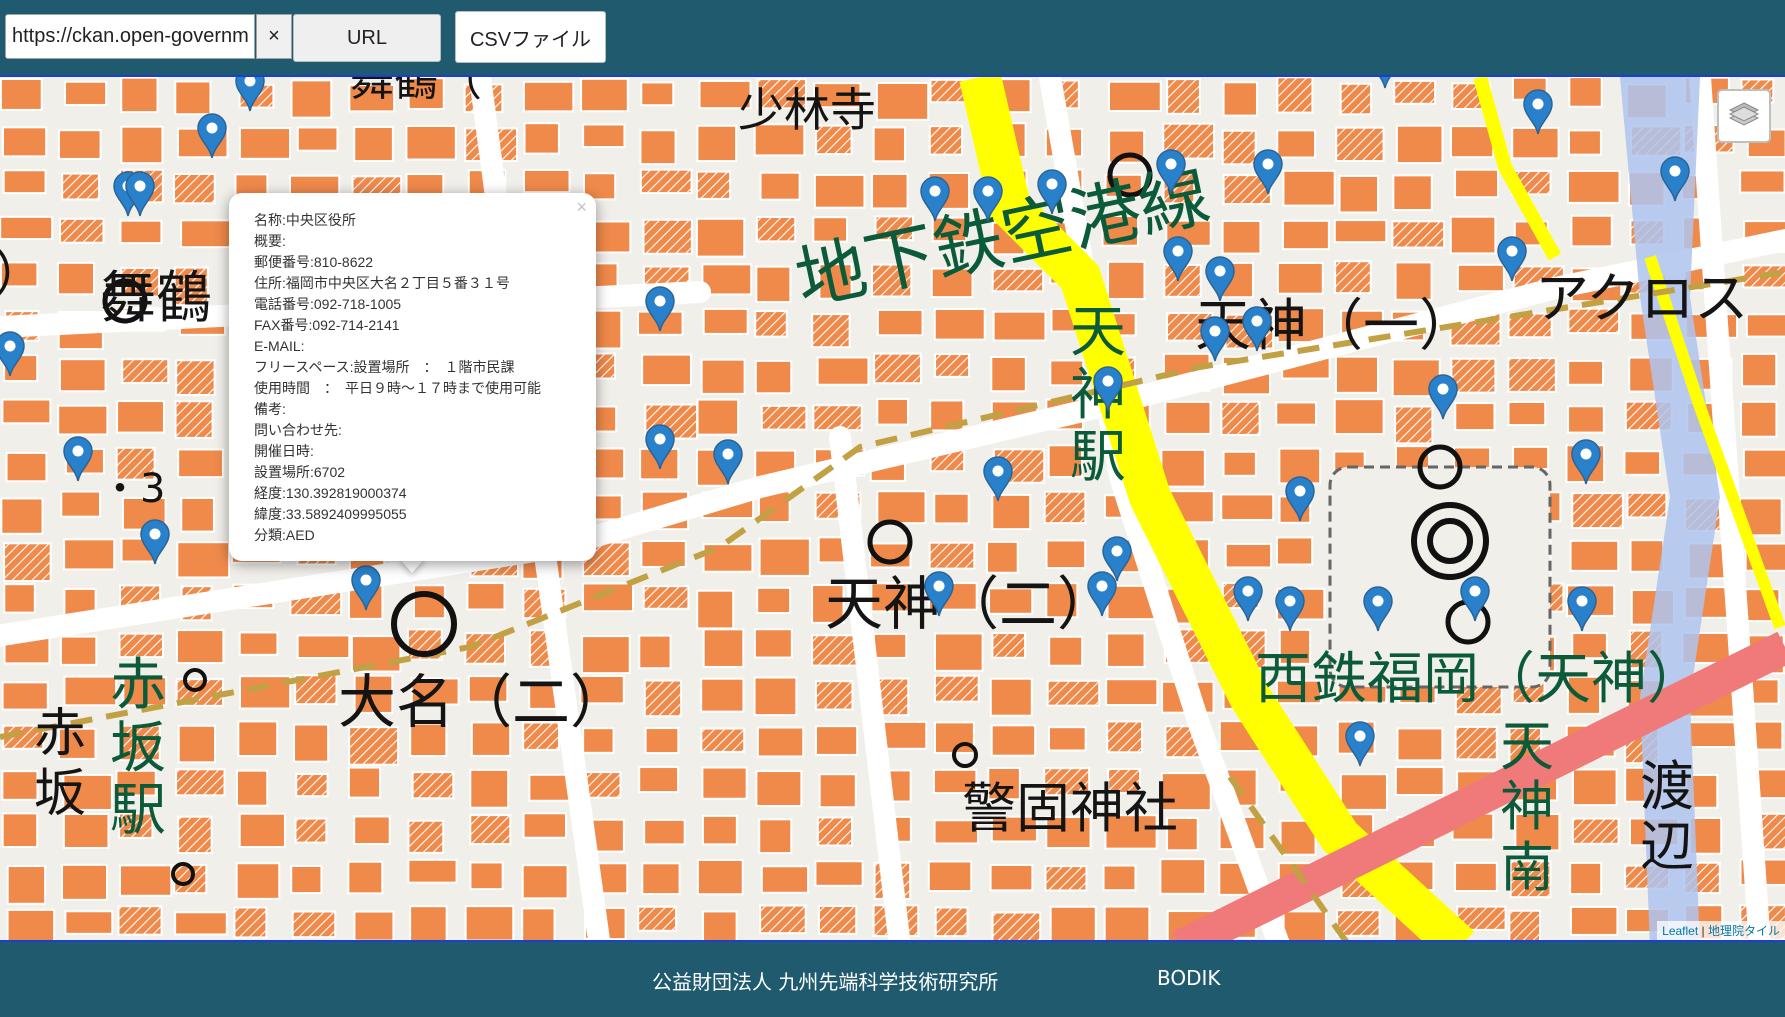 This screenshot has height=1017, width=1785. I want to click on block-number-label: ・3, so click(133, 489).